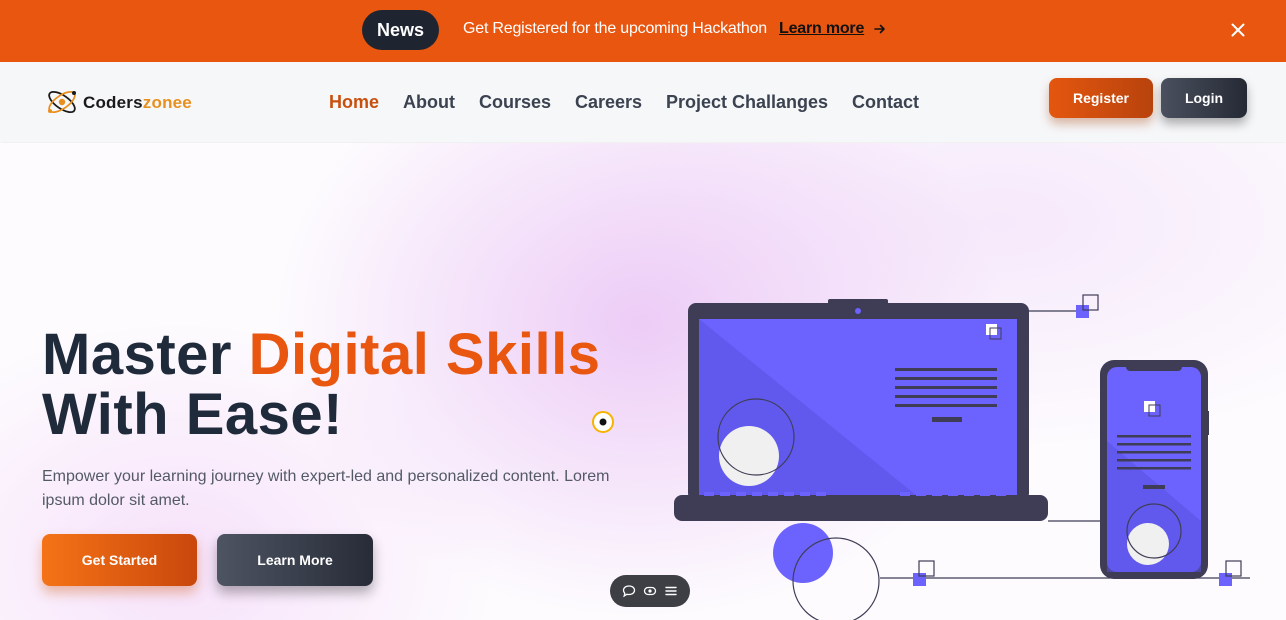  Describe the element at coordinates (671, 591) in the screenshot. I see `menu-icon` at that location.